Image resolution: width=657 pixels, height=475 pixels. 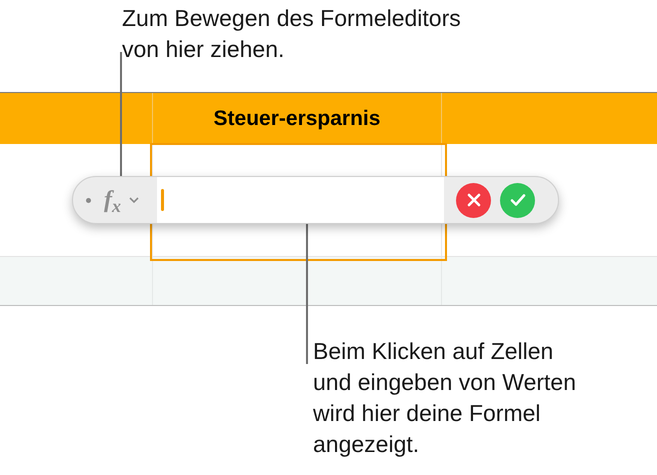 What do you see at coordinates (297, 118) in the screenshot?
I see `header-cell: Steuer-ersparnis` at bounding box center [297, 118].